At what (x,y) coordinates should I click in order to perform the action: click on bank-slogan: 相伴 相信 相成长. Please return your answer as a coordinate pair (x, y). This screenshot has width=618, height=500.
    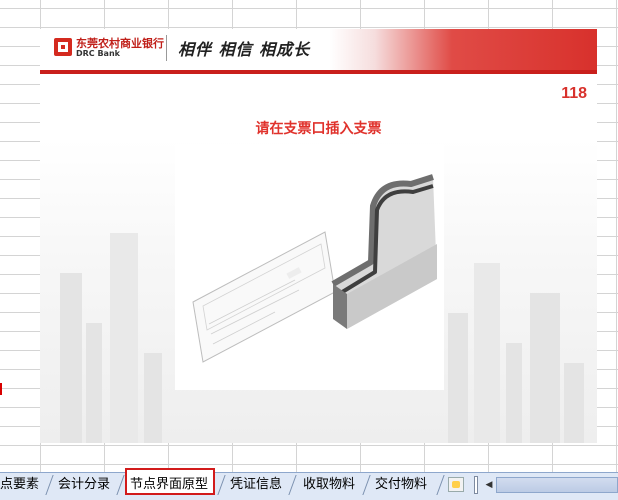
    Looking at the image, I should click on (244, 49).